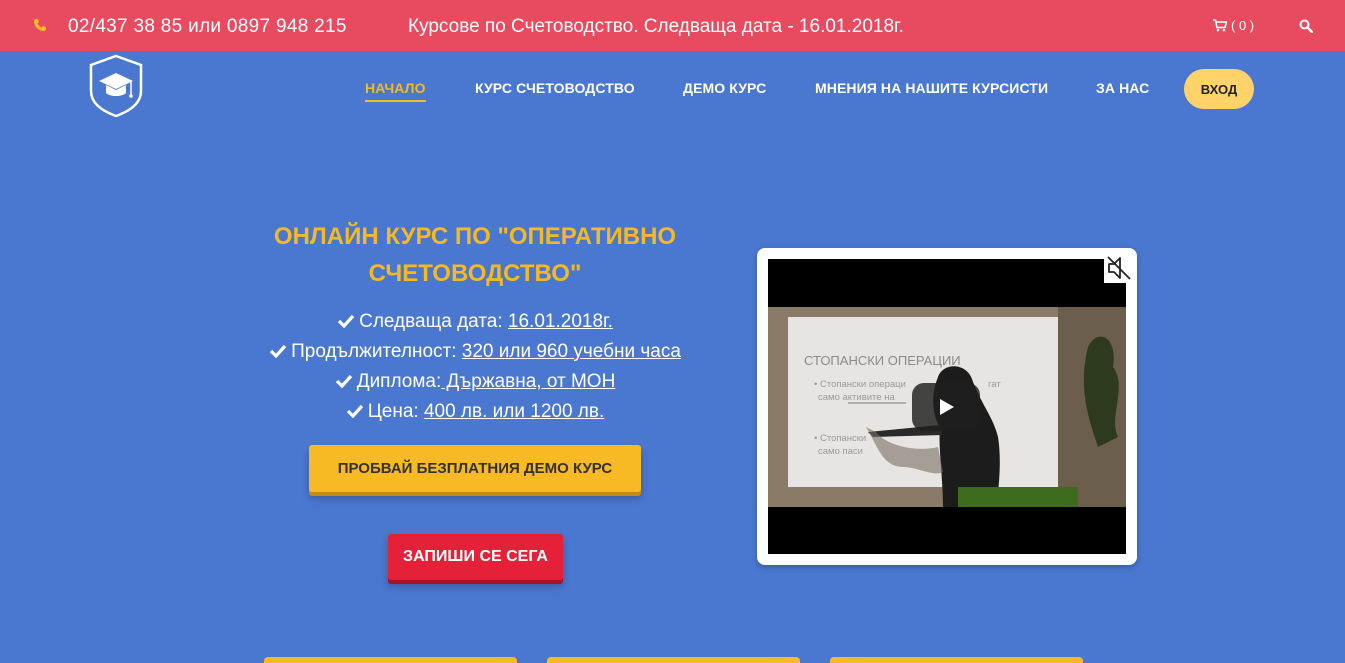  I want to click on slide-bullet: само активите на, so click(856, 397).